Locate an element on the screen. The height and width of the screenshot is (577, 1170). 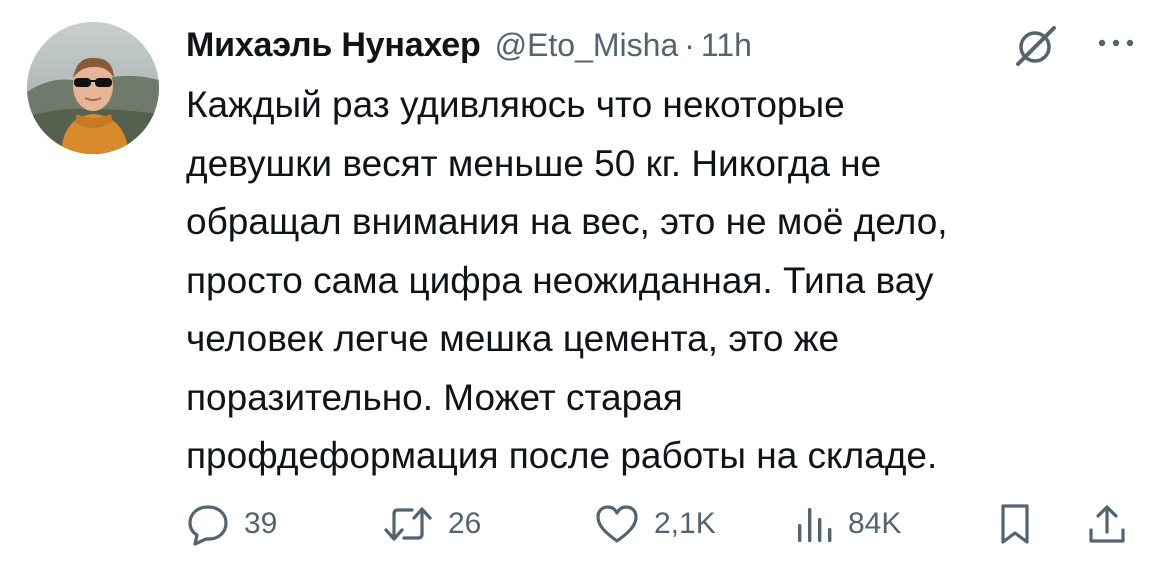
bookmark-button is located at coordinates (1015, 524).